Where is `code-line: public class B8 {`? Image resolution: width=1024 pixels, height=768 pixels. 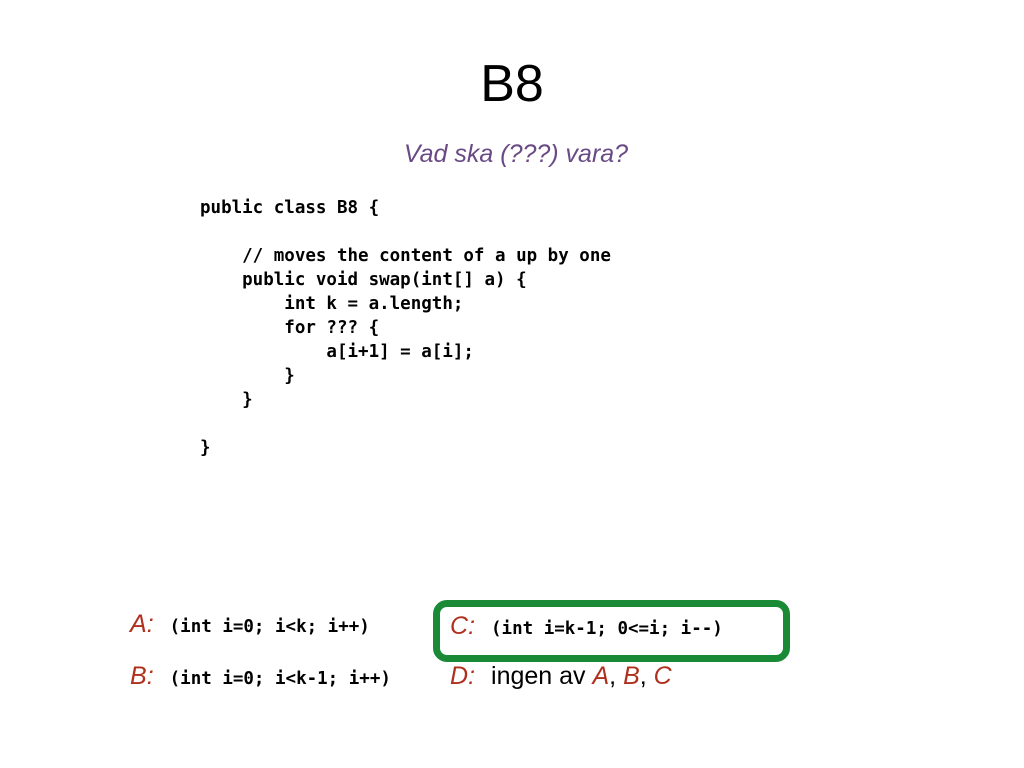 code-line: public class B8 { is located at coordinates (290, 208).